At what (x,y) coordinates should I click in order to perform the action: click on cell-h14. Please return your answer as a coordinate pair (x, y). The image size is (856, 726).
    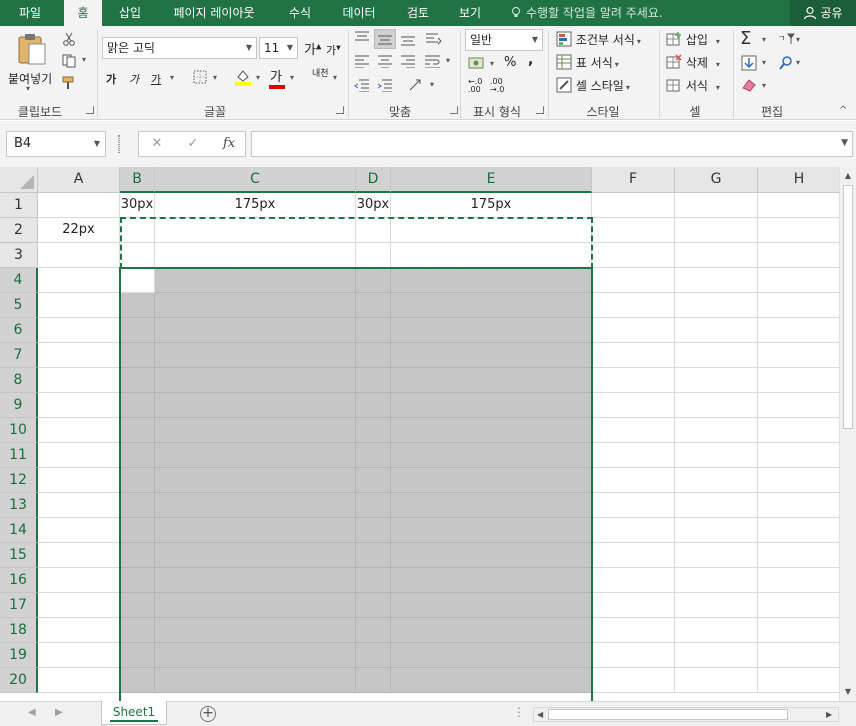
    Looking at the image, I should click on (799, 530).